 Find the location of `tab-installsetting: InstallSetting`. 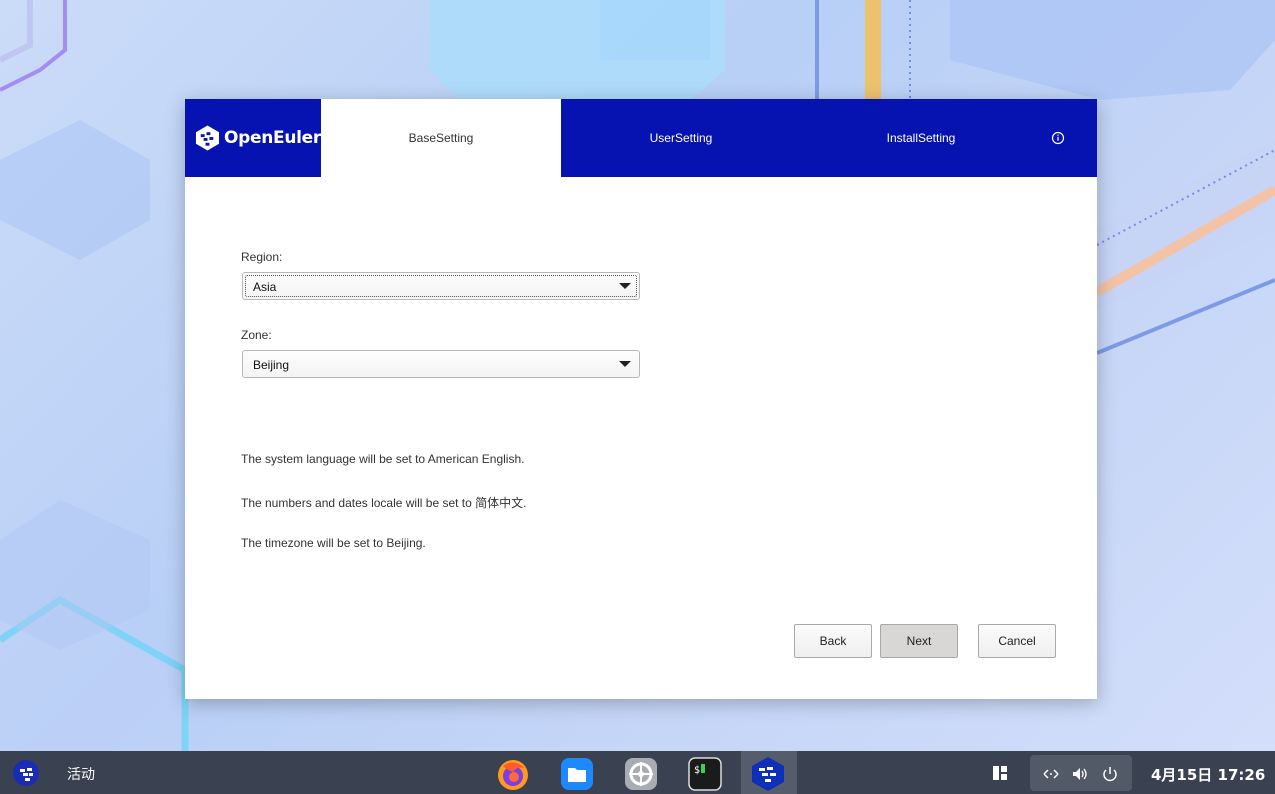

tab-installsetting: InstallSetting is located at coordinates (921, 138).